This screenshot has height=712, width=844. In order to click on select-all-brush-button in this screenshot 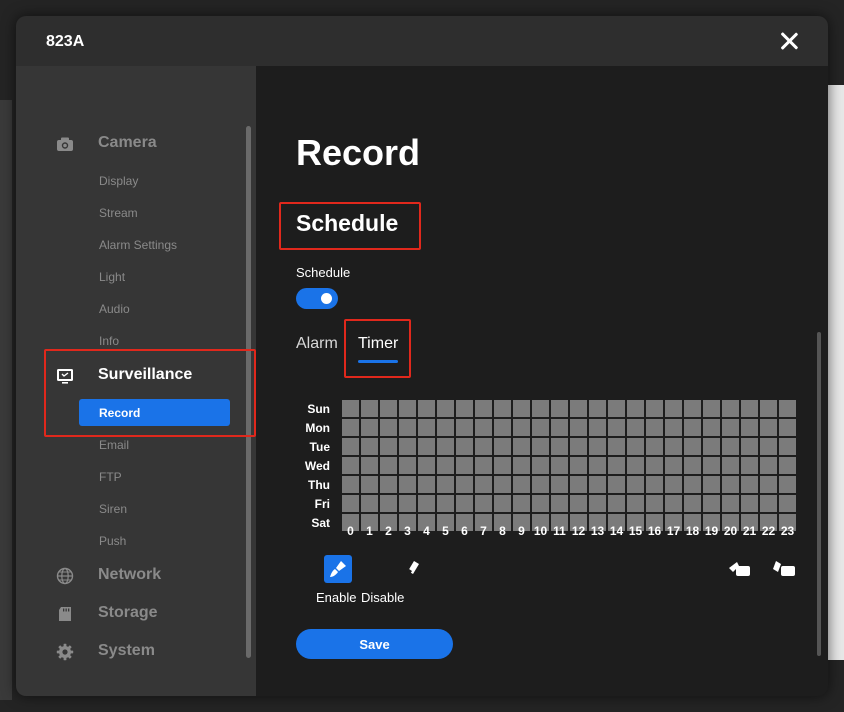, I will do `click(740, 569)`.